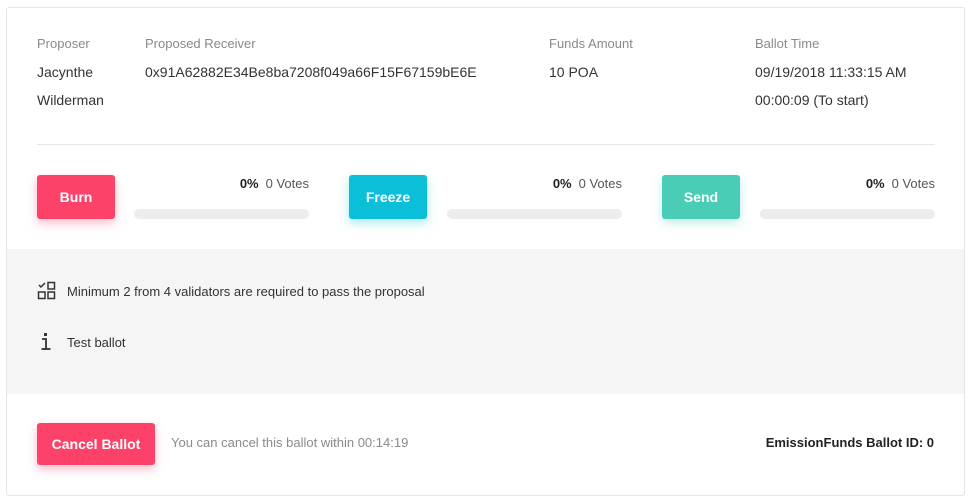  What do you see at coordinates (65, 72) in the screenshot?
I see `proposer-name-first: Jacynthe` at bounding box center [65, 72].